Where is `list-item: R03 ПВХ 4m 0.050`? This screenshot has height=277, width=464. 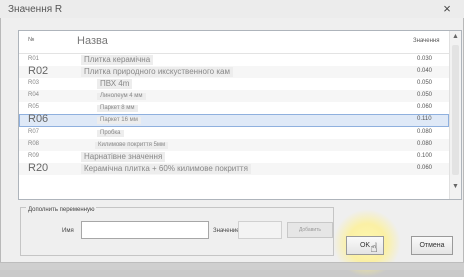
list-item: R03 ПВХ 4m 0.050 is located at coordinates (234, 84).